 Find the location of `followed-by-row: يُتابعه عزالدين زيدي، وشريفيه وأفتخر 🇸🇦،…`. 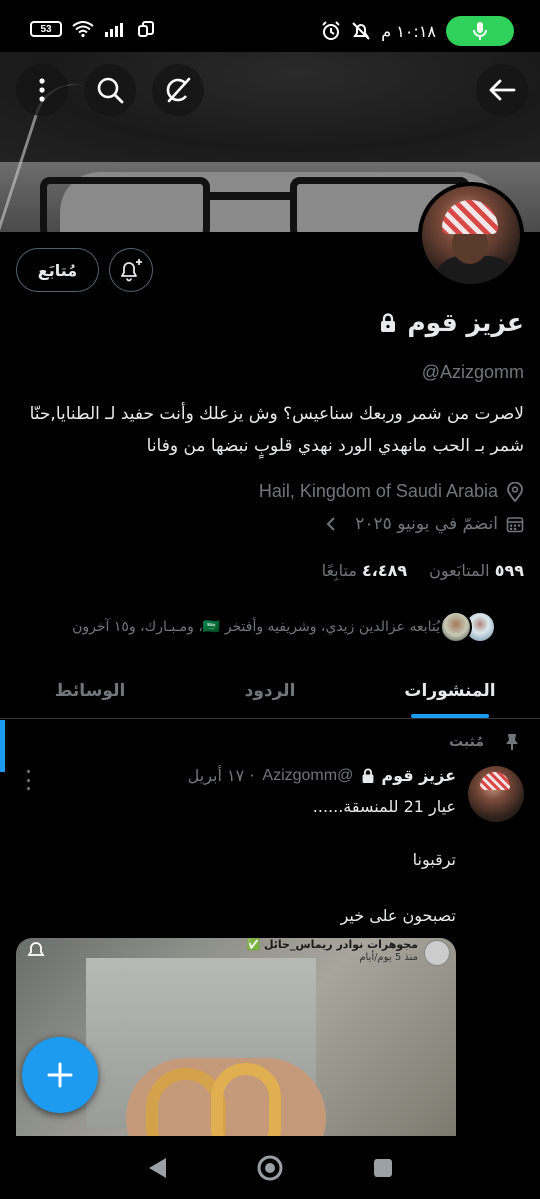

followed-by-row: يُتابعه عزالدين زيدي، وشريفيه وأفتخر 🇸🇦،… is located at coordinates (284, 627).